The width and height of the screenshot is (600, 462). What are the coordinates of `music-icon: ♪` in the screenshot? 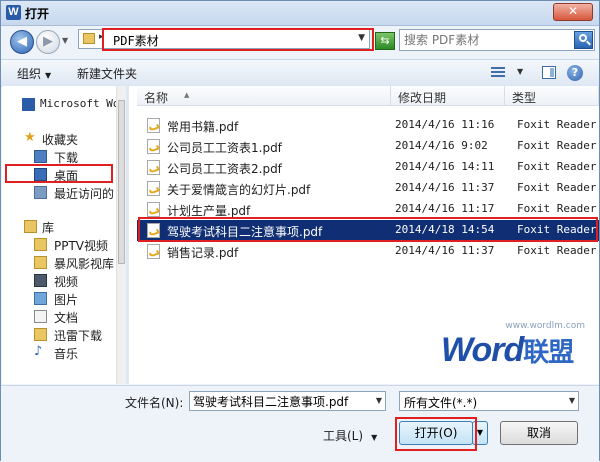 It's located at (38, 351).